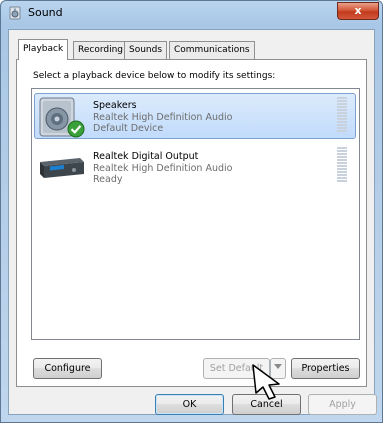 This screenshot has width=383, height=423. I want to click on device-status: Default Device, so click(128, 128).